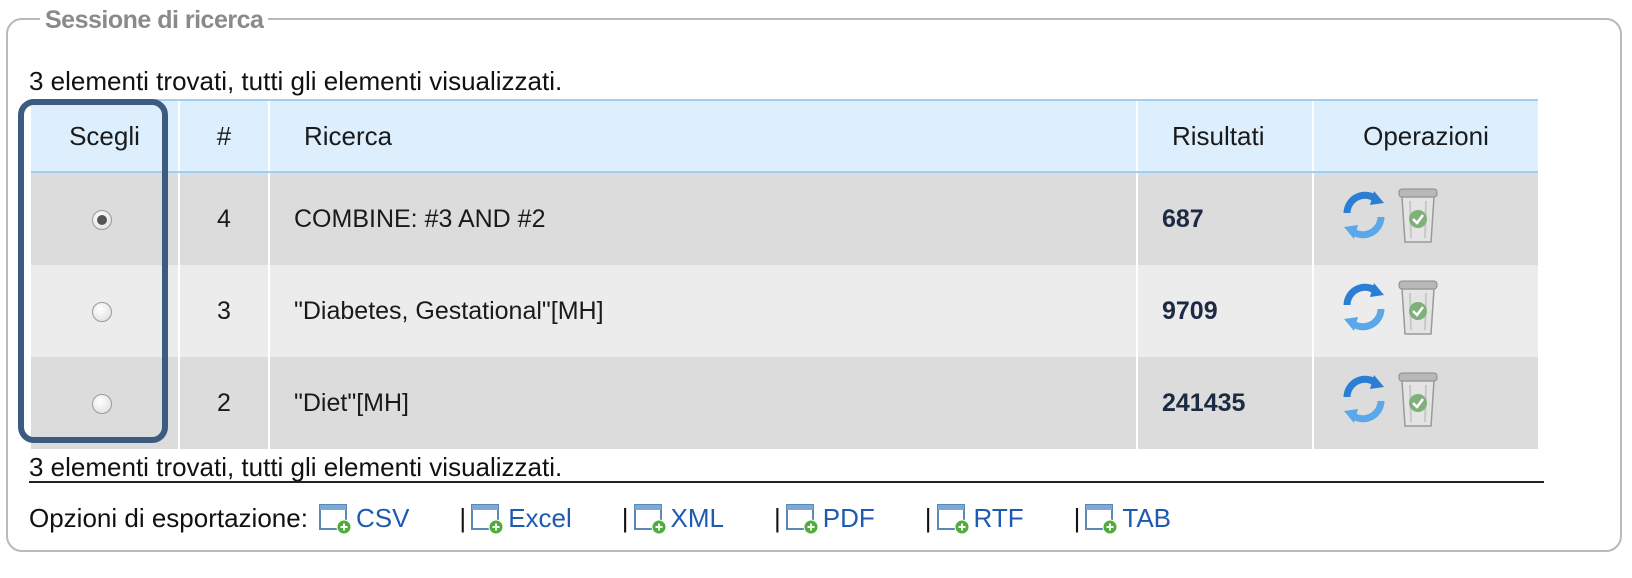 The image size is (1632, 578). I want to click on export-pdf-link: PDF, so click(830, 518).